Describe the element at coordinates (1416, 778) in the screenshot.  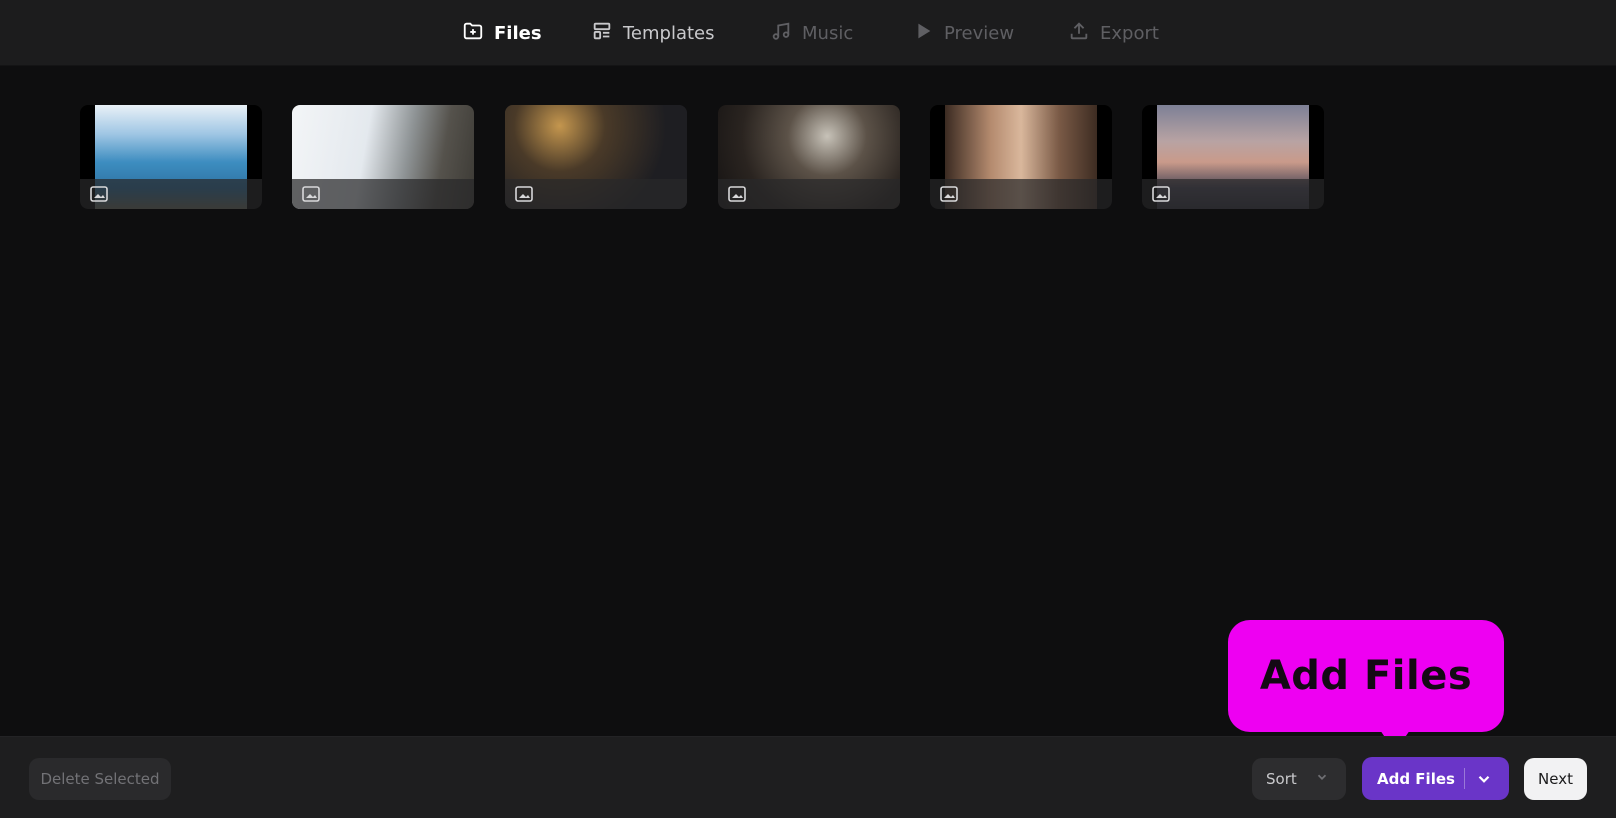
I see `add-files-label: Add Files` at that location.